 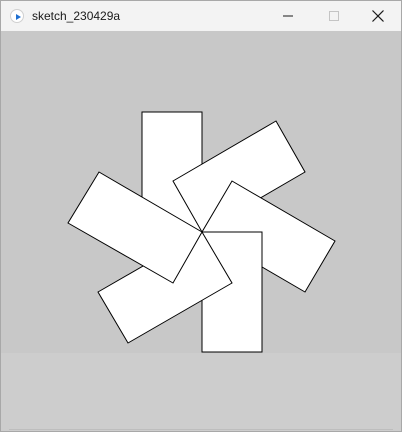 I want to click on minimize-icon, so click(x=288, y=16).